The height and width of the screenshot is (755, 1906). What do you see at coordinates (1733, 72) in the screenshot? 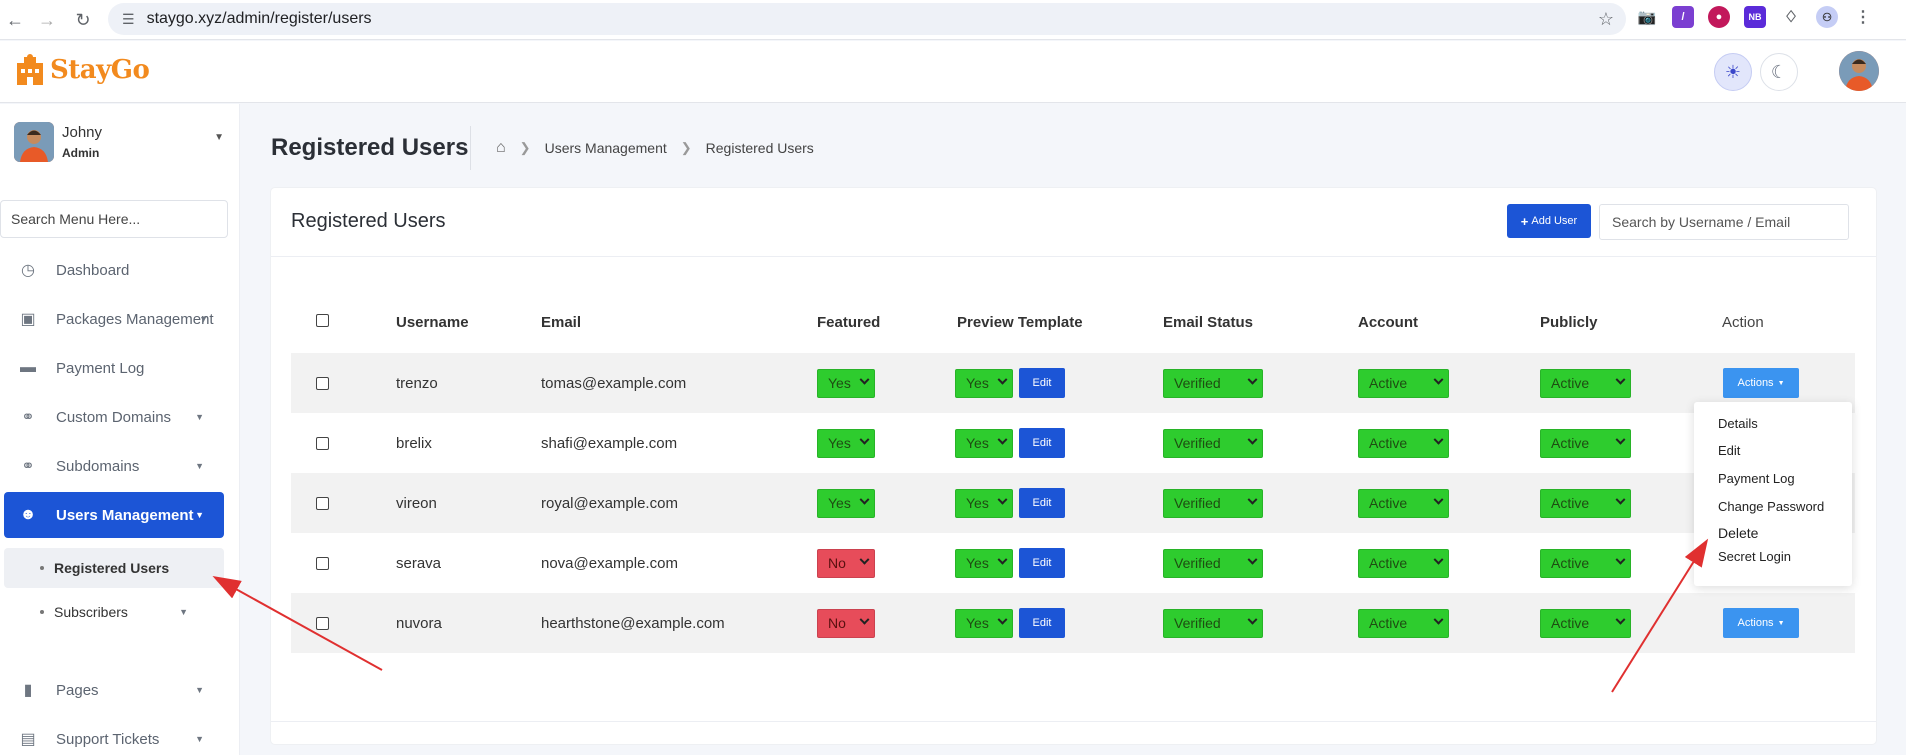
I see `light-theme-button: ☀` at bounding box center [1733, 72].